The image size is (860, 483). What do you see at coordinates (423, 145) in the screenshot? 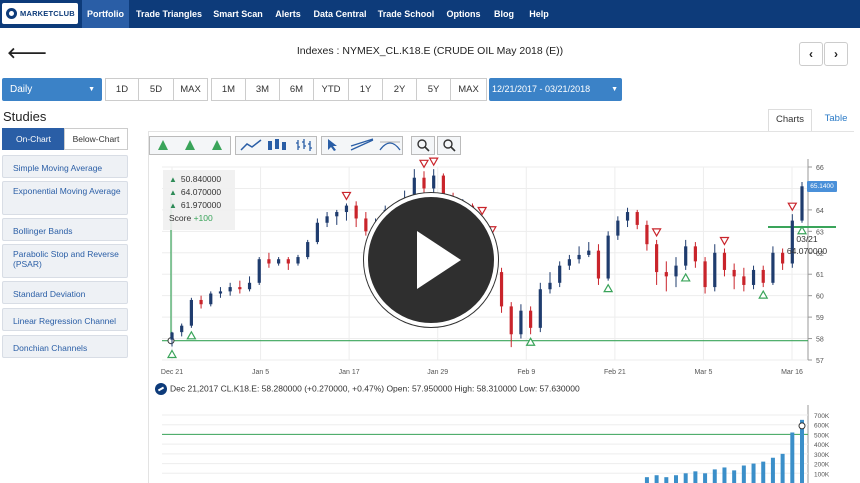
I see `zoom-in-icon` at bounding box center [423, 145].